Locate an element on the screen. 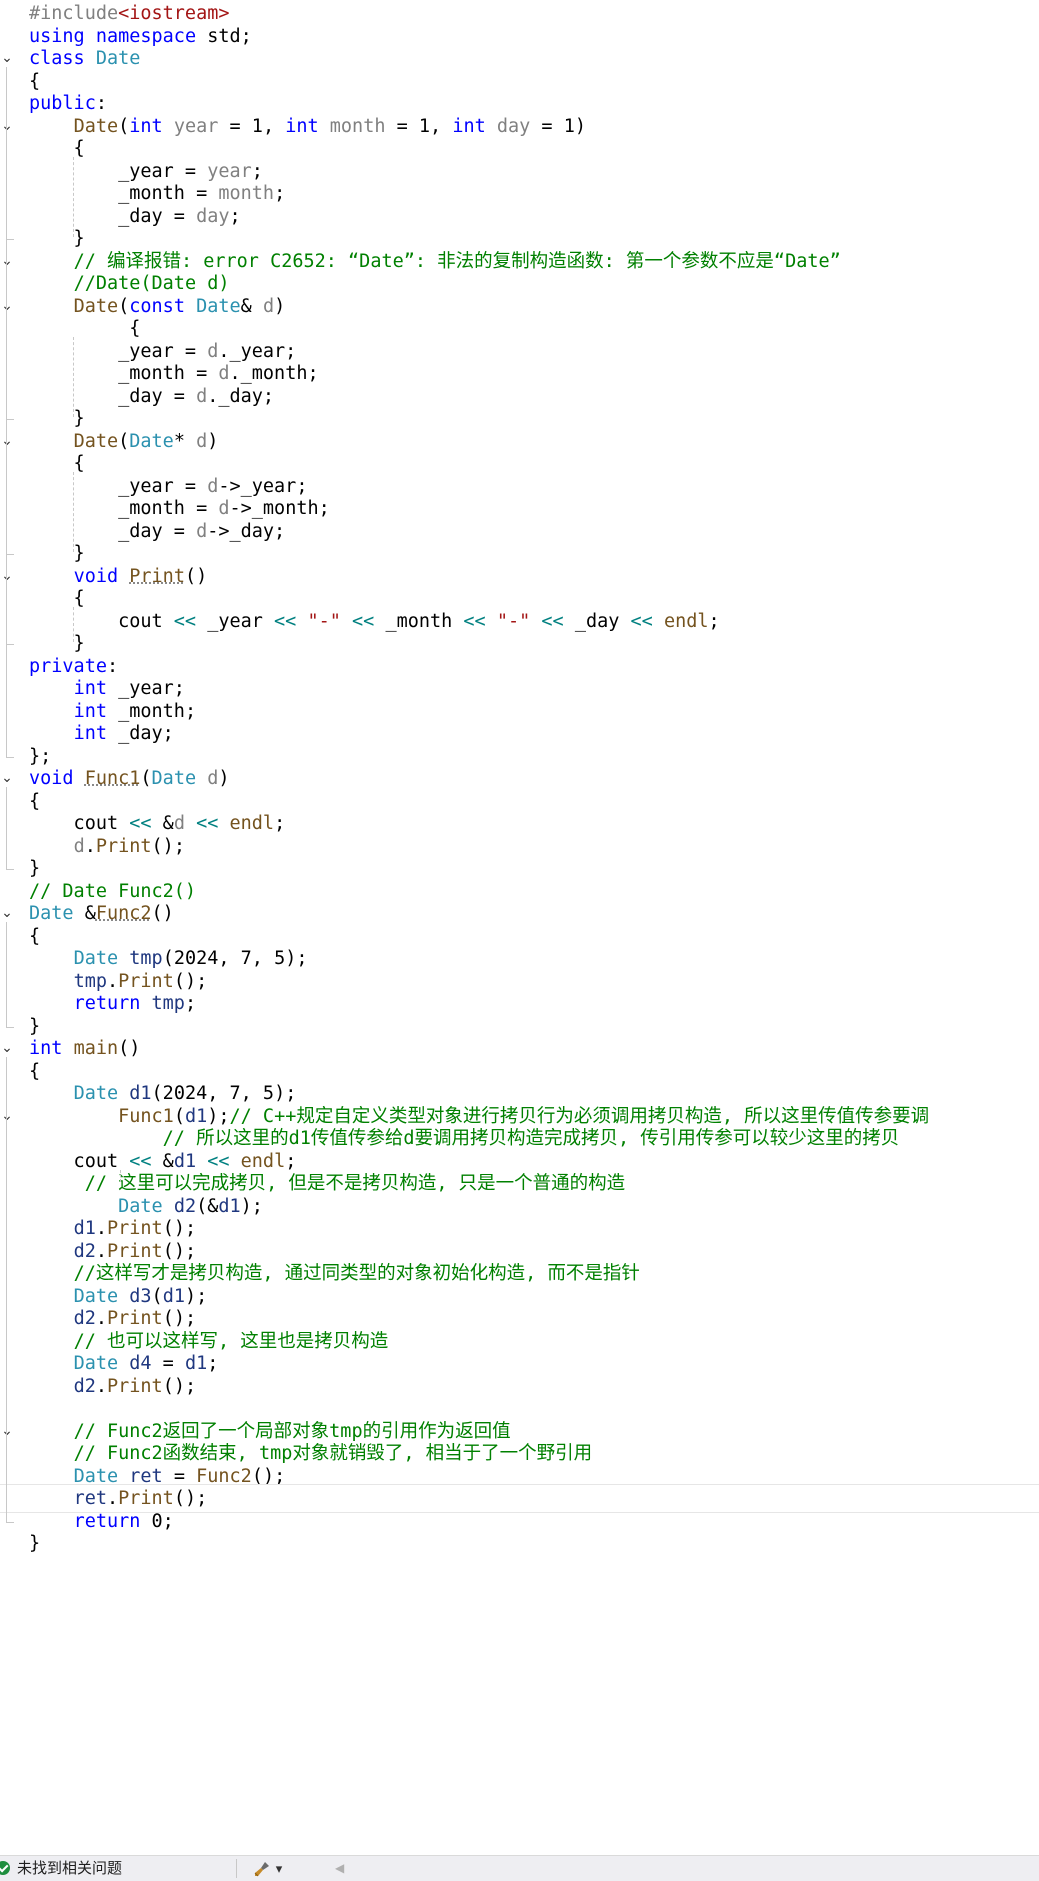  code-token: ._year; is located at coordinates (257, 351).